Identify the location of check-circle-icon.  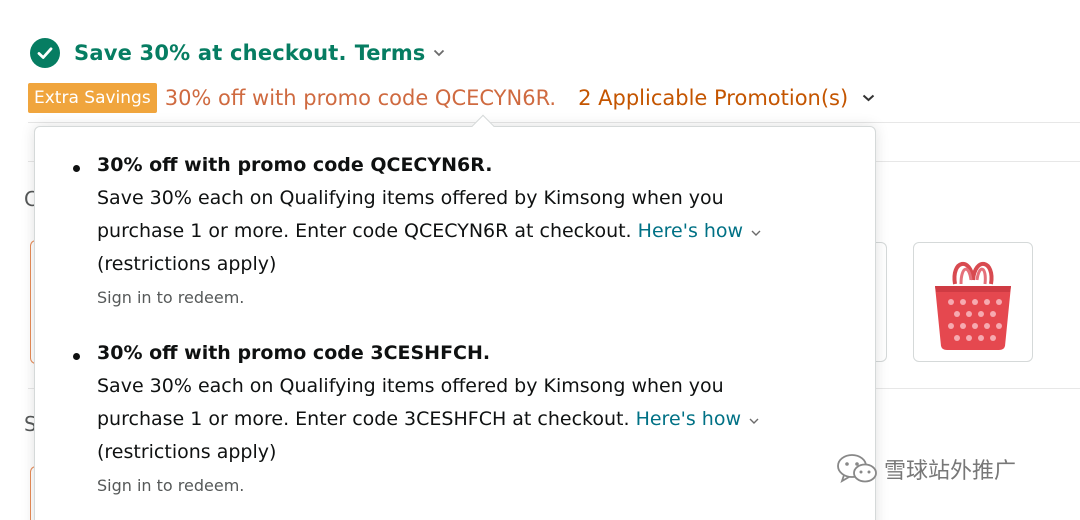
(45, 53).